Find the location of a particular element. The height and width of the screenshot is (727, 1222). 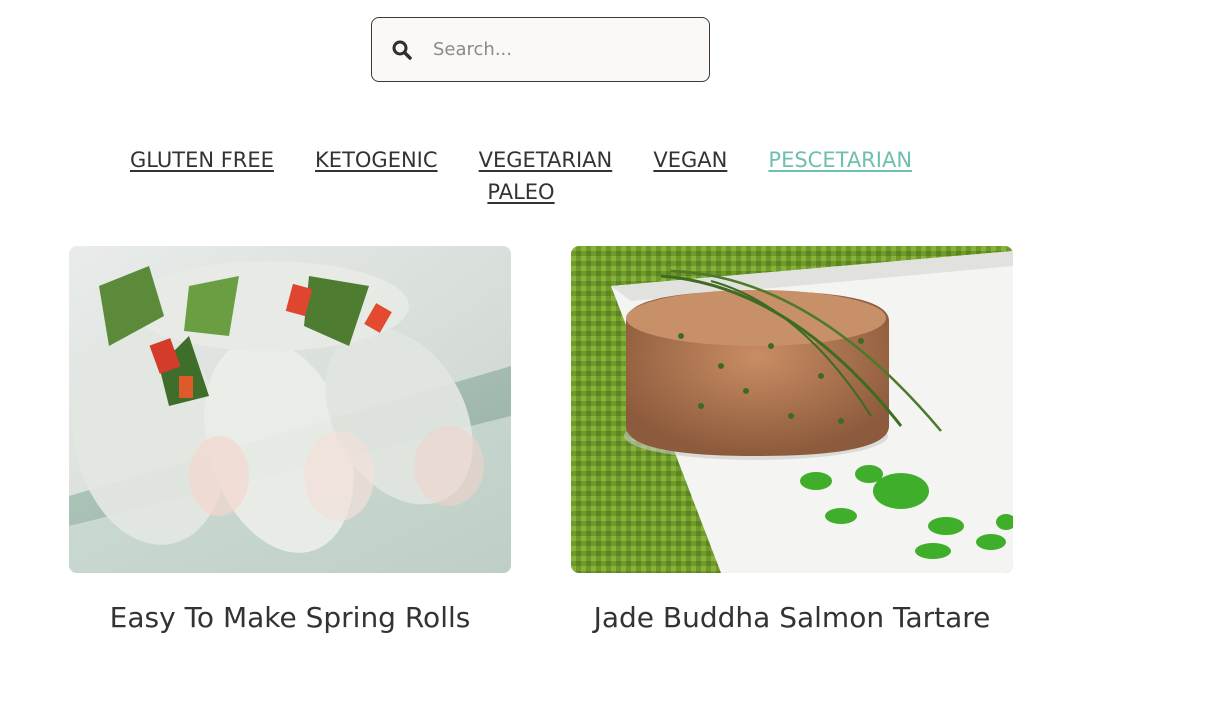

filter-gluten-free: GLUTEN FREE is located at coordinates (202, 160).